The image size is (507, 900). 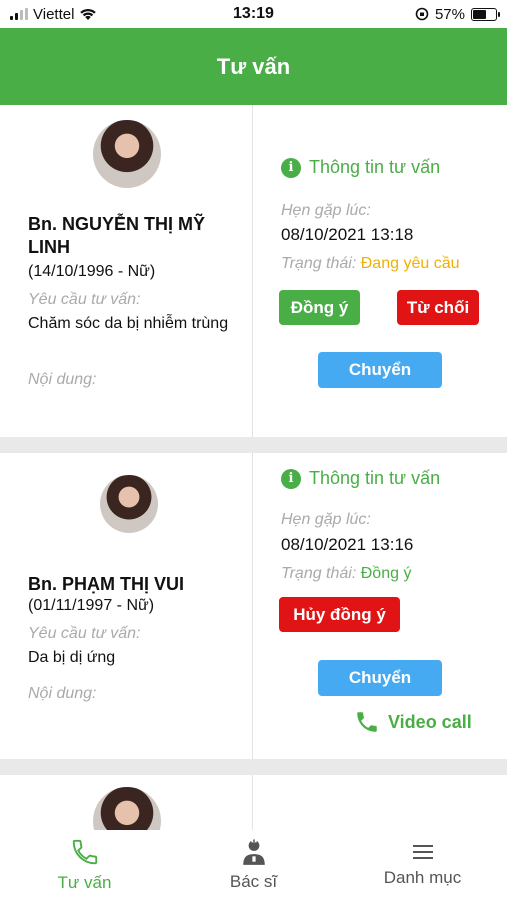 What do you see at coordinates (422, 865) in the screenshot?
I see `nav-tab-menu: Danh mục` at bounding box center [422, 865].